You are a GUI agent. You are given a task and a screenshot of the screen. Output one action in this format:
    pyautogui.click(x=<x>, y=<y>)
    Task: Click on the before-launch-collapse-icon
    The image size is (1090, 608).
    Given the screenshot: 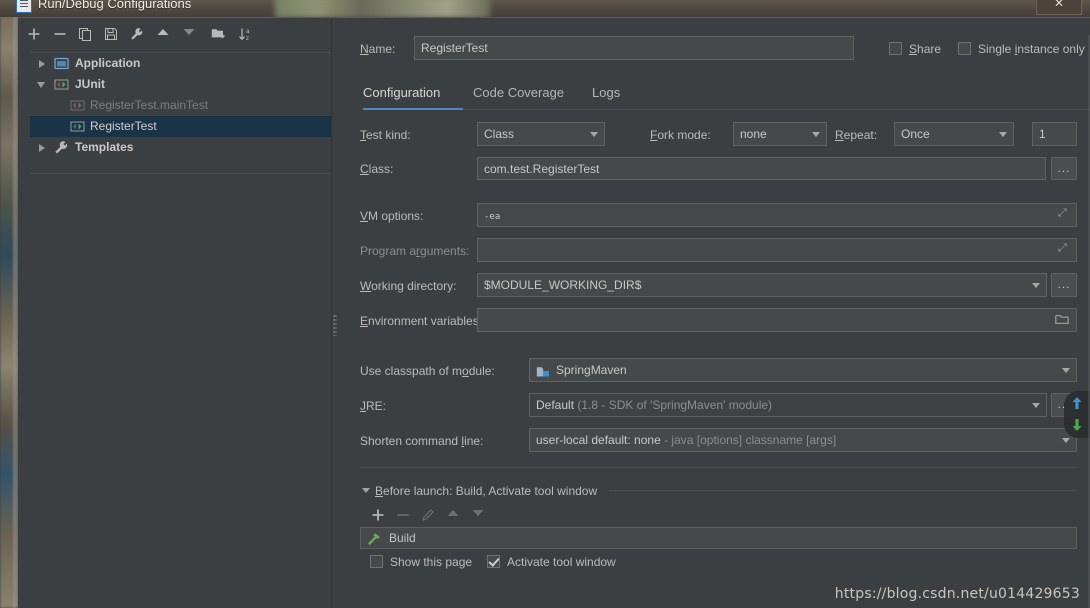 What is the action you would take?
    pyautogui.click(x=366, y=490)
    